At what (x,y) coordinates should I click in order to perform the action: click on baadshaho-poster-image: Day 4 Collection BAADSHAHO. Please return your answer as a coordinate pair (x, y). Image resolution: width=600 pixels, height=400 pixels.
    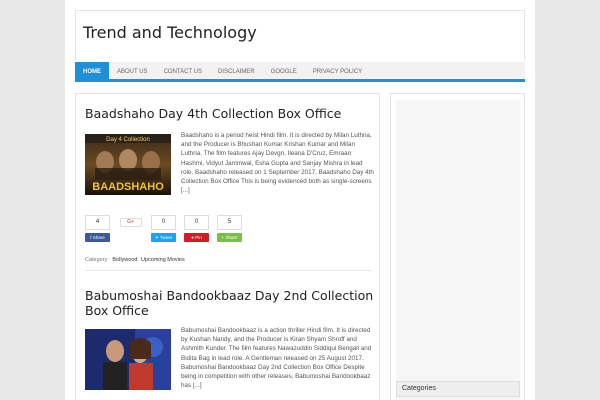
    Looking at the image, I should click on (128, 164).